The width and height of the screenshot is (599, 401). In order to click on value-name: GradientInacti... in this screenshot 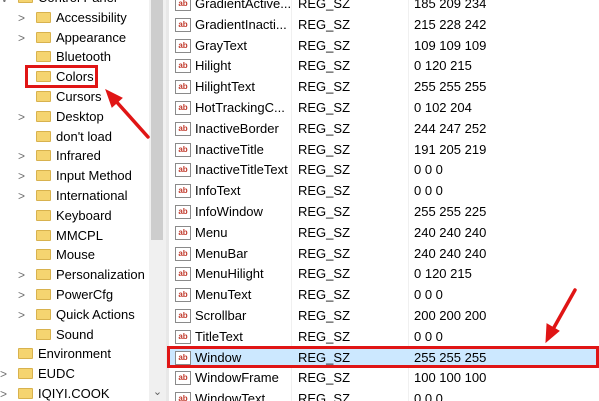, I will do `click(241, 24)`.